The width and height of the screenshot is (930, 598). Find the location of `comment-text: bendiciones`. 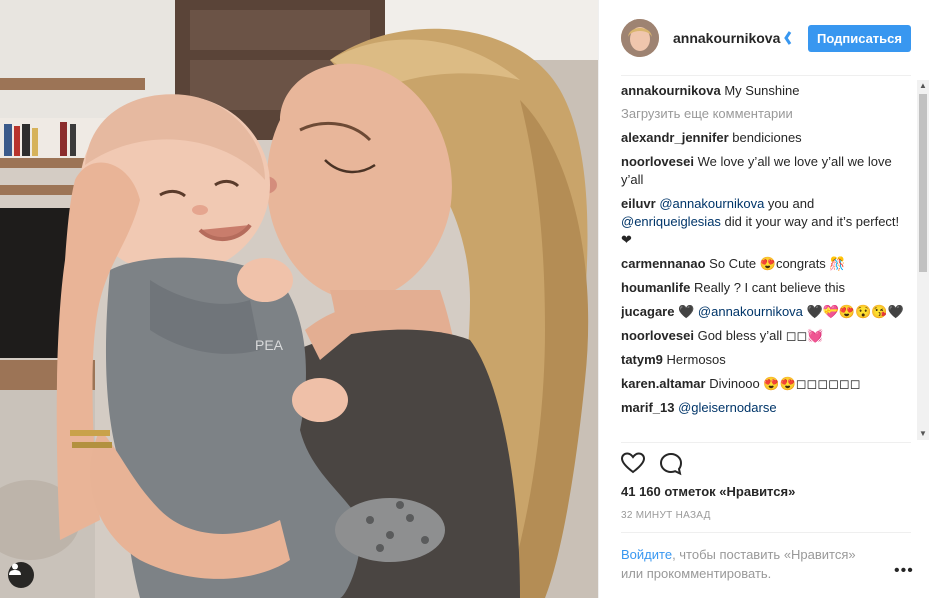

comment-text: bendiciones is located at coordinates (767, 137).